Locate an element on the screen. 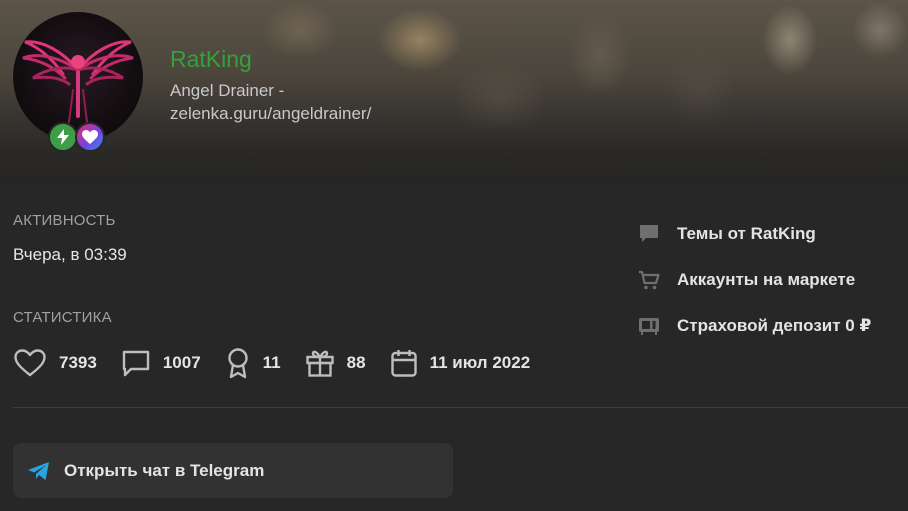 Image resolution: width=908 pixels, height=511 pixels. statistics-label: СТАТИСТИКА is located at coordinates (62, 317).